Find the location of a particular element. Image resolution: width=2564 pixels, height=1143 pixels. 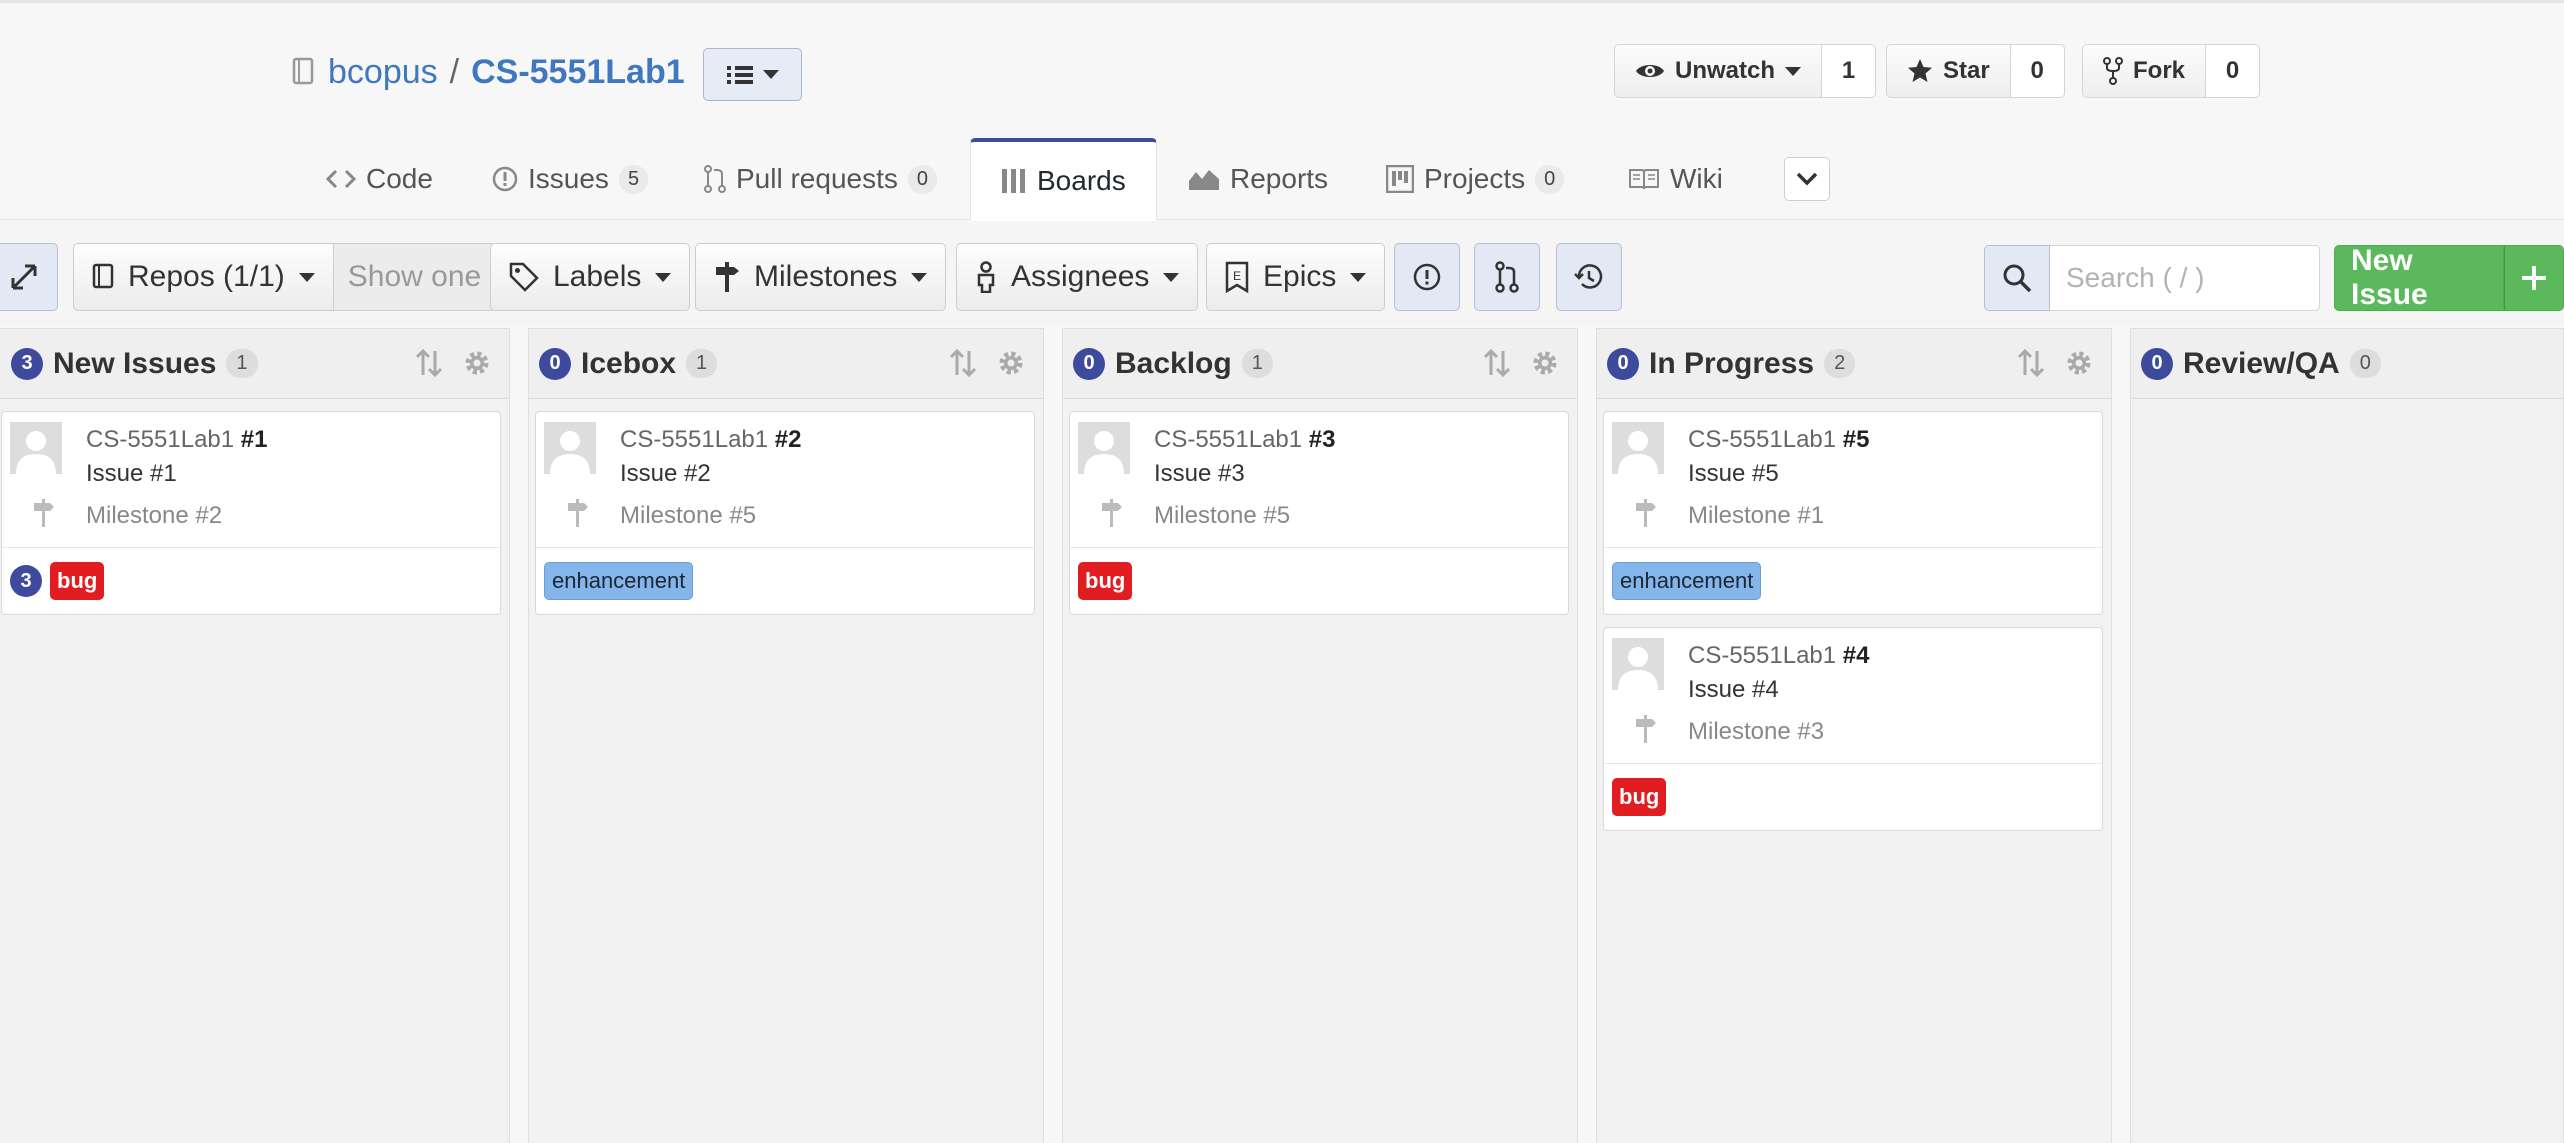

card-title: Issue #2 is located at coordinates (665, 474).